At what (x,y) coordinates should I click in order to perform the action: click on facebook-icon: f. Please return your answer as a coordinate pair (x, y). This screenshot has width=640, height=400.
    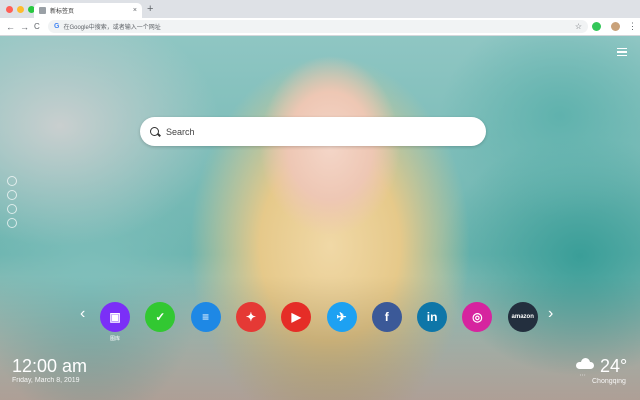
    Looking at the image, I should click on (386, 317).